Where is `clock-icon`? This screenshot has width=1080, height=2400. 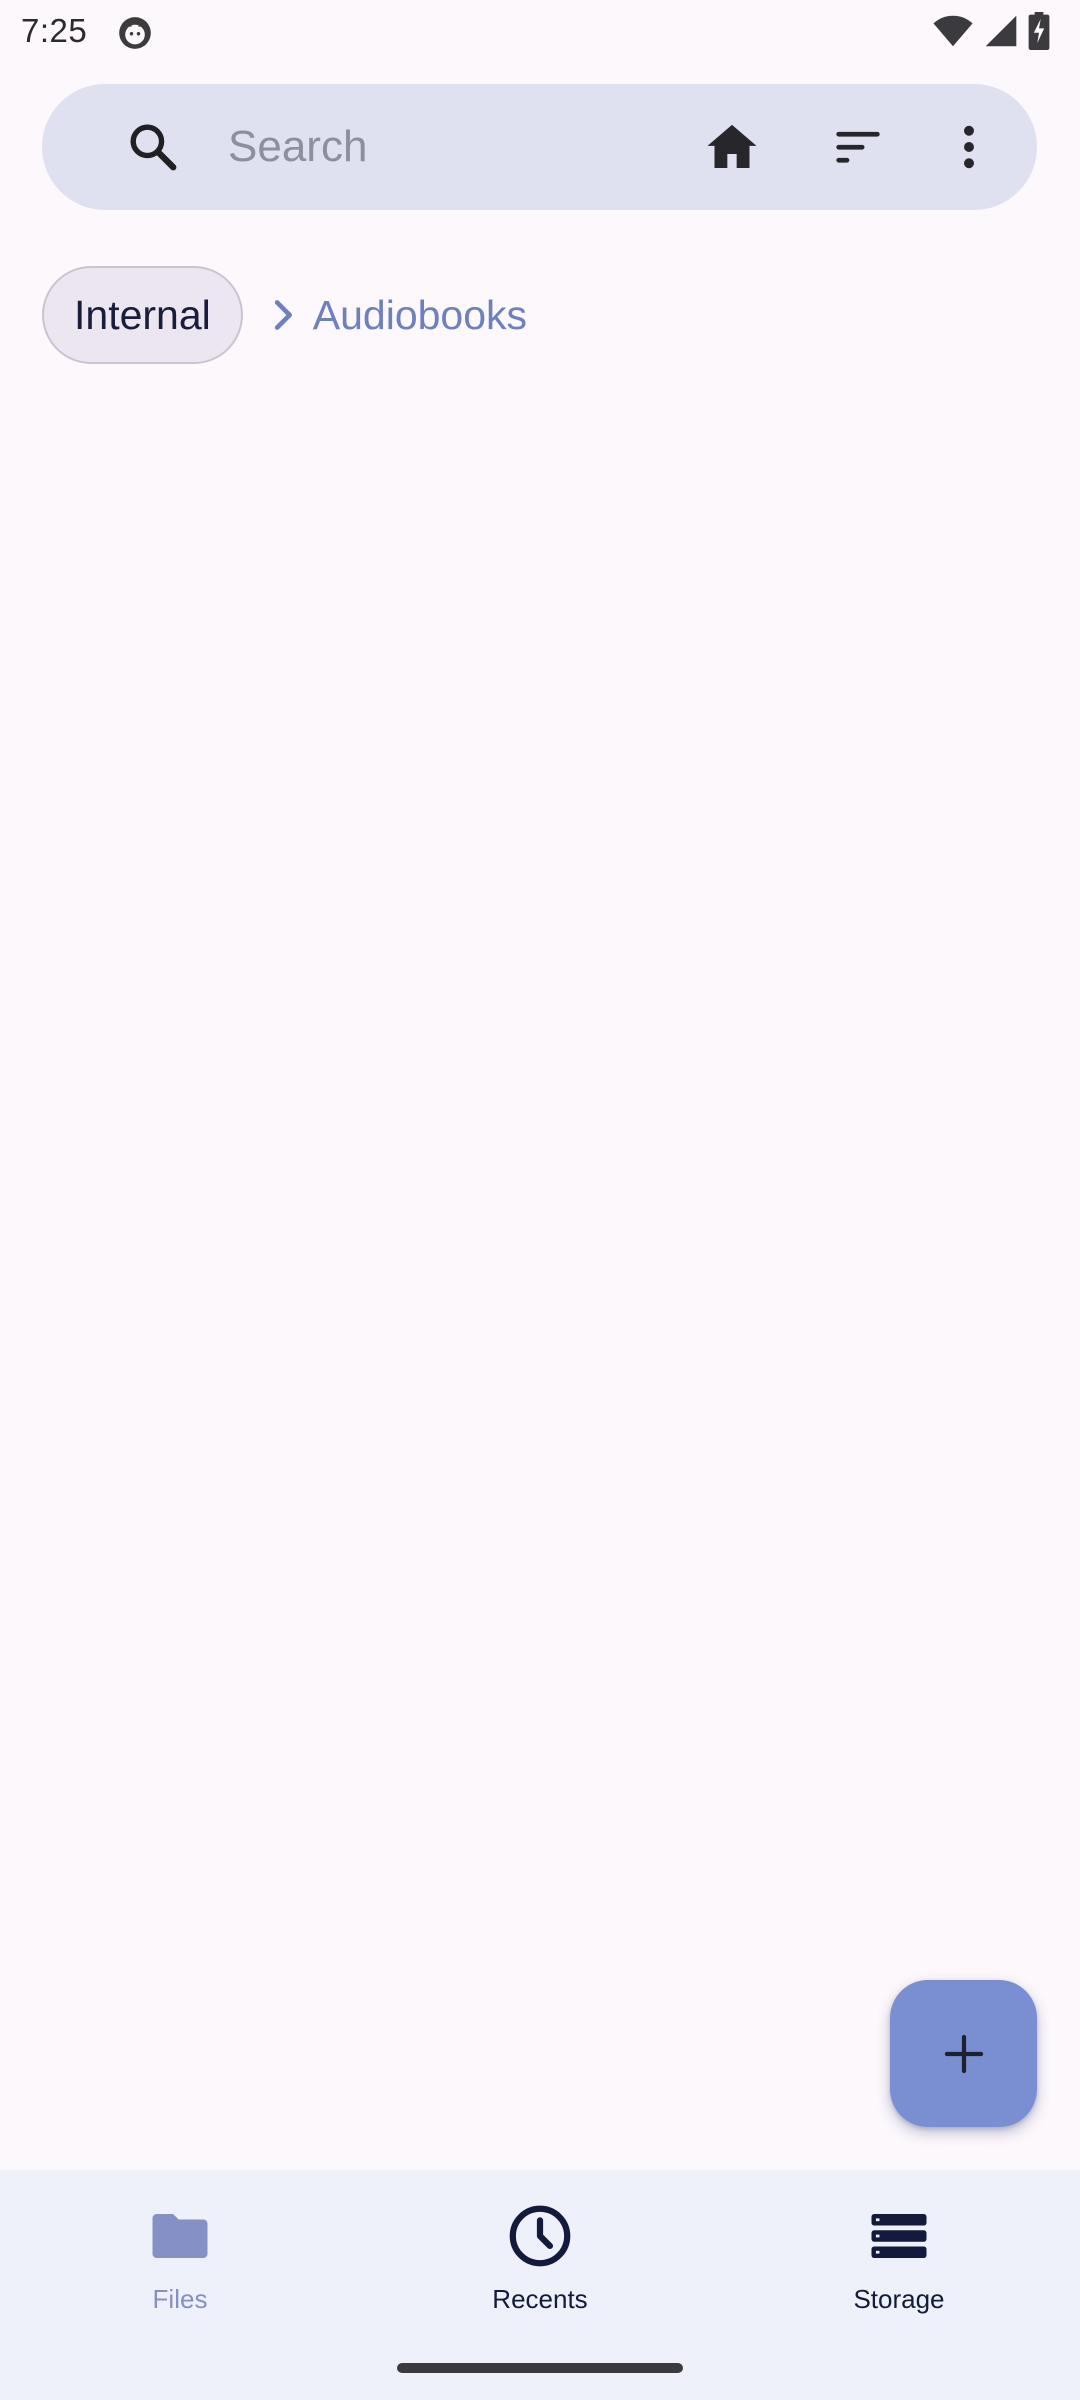
clock-icon is located at coordinates (540, 2236).